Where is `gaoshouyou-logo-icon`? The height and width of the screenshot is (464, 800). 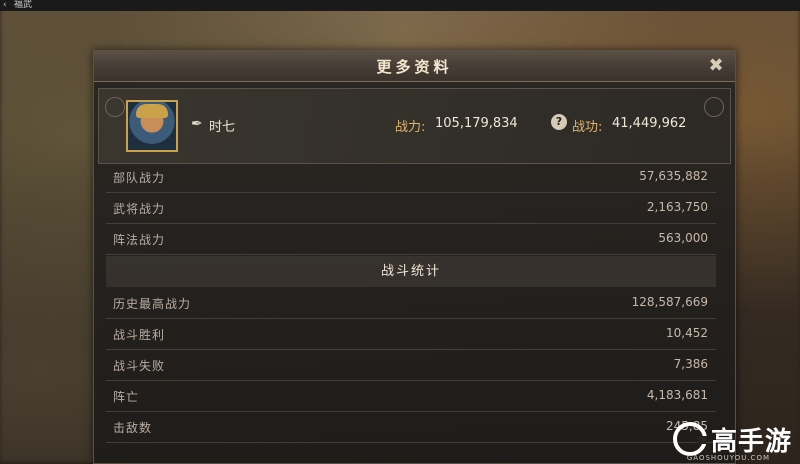 gaoshouyou-logo-icon is located at coordinates (689, 439).